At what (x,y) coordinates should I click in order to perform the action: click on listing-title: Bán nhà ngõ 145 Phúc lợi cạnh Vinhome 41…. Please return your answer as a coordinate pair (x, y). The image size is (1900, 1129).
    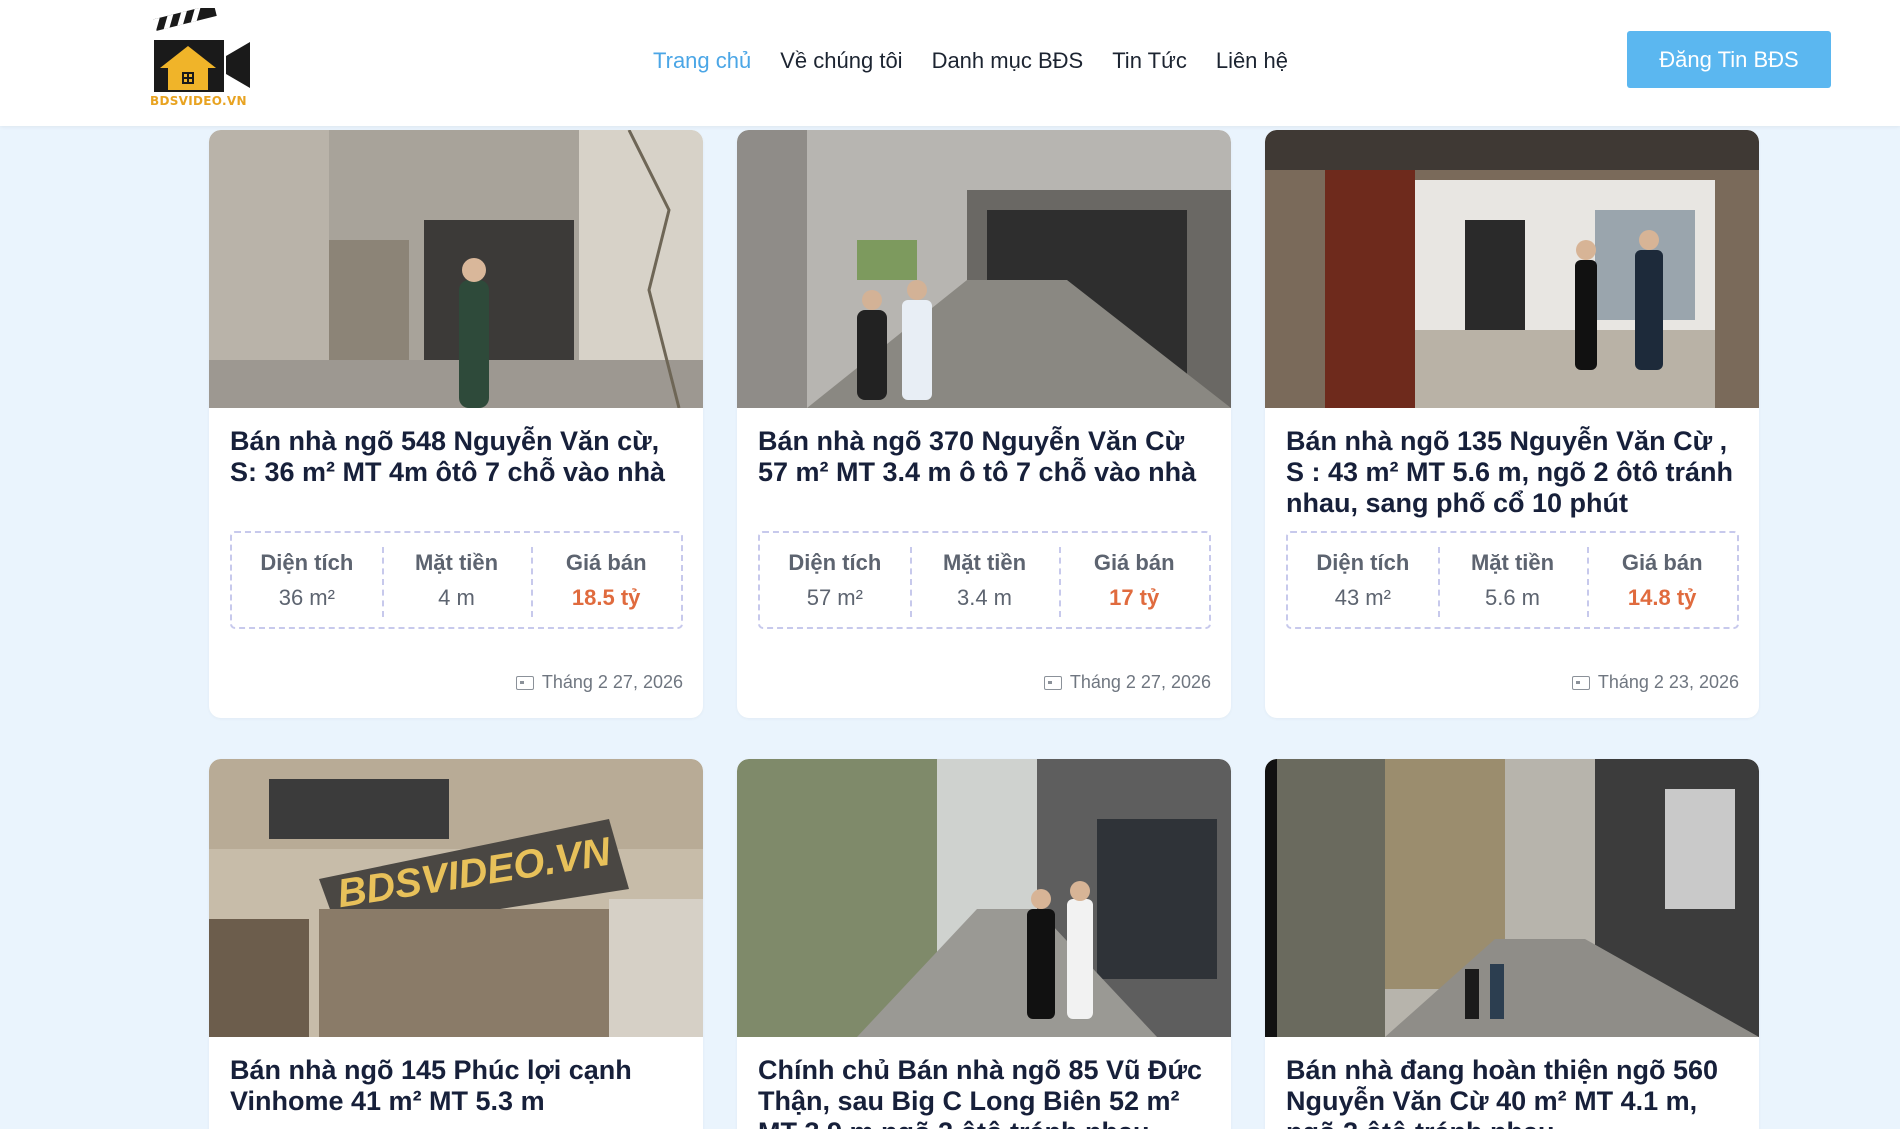
    Looking at the image, I should click on (460, 1086).